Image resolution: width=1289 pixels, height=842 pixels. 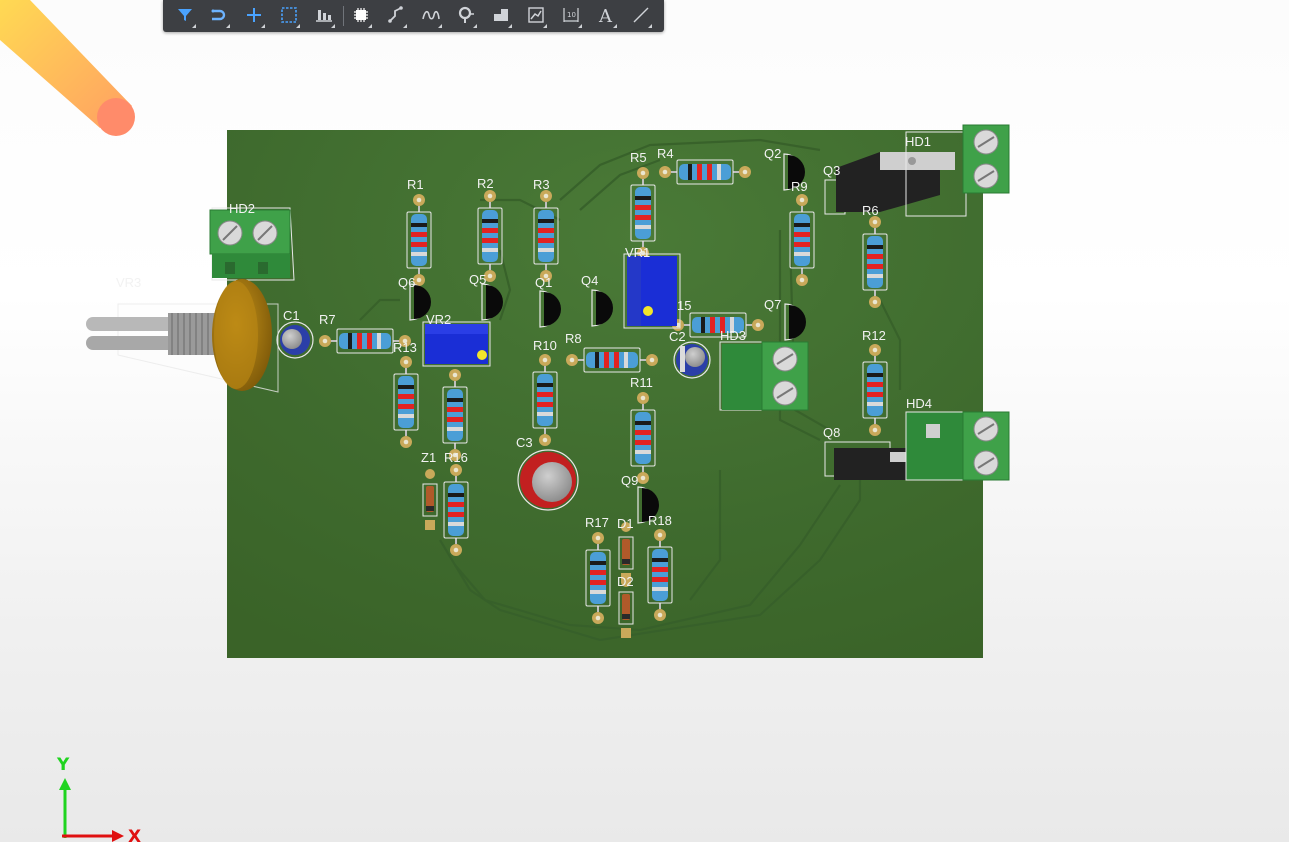 What do you see at coordinates (637, 252) in the screenshot?
I see `label-vr1: VR1` at bounding box center [637, 252].